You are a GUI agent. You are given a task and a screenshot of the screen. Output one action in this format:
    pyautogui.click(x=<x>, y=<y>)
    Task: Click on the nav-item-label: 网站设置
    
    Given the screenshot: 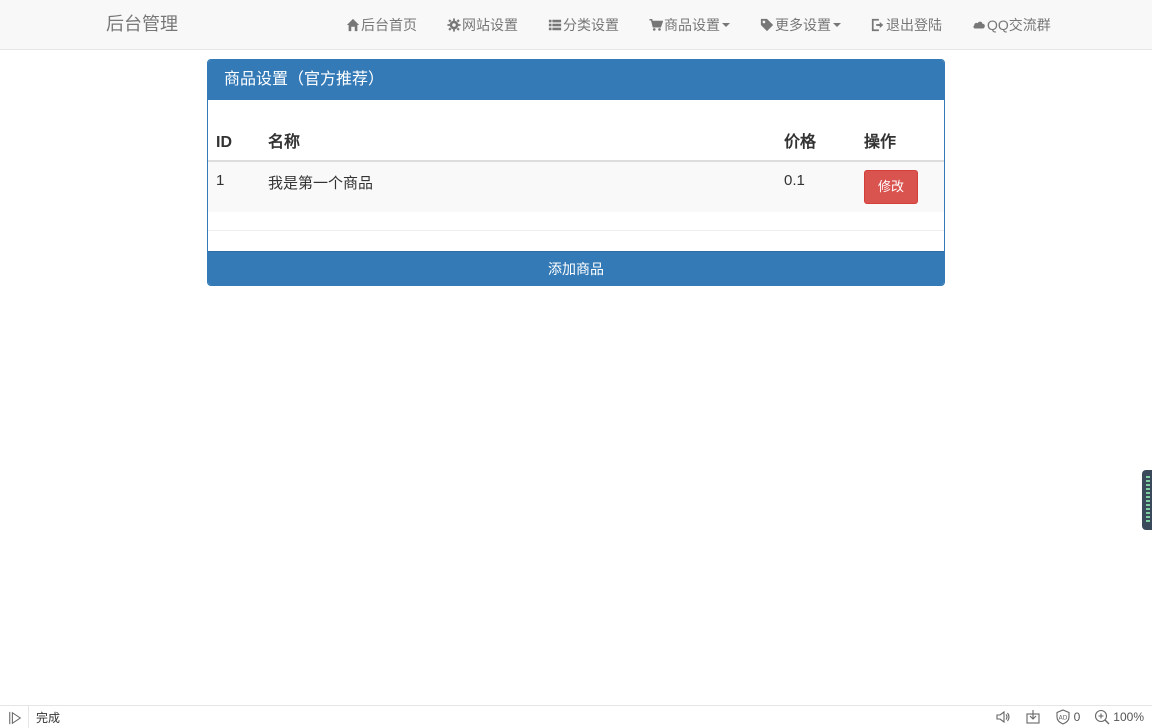 What is the action you would take?
    pyautogui.click(x=490, y=25)
    